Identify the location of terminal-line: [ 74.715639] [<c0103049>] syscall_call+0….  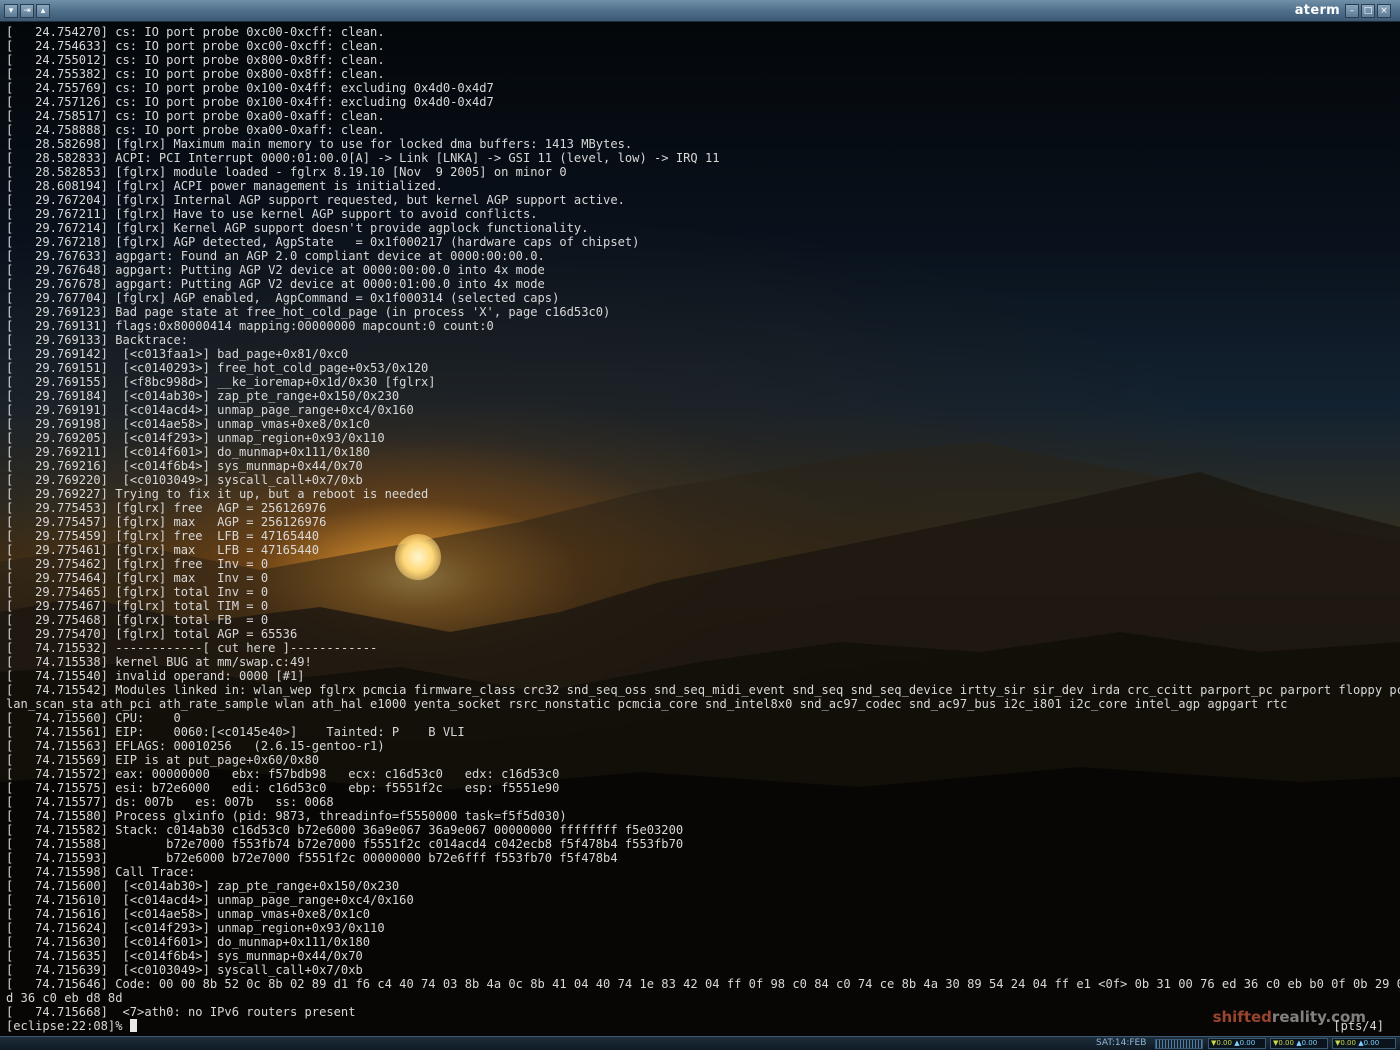
(184, 970).